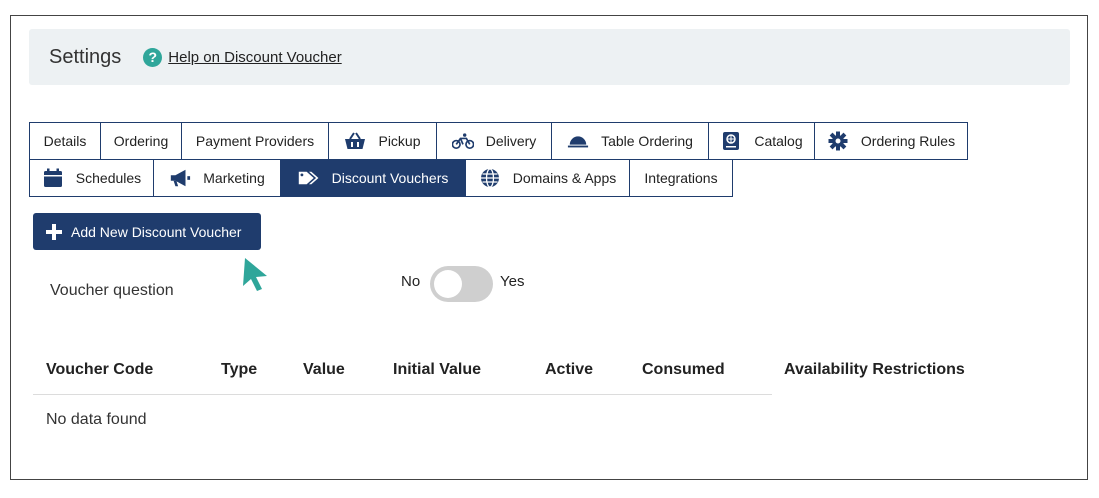 The width and height of the screenshot is (1099, 498). Describe the element at coordinates (250, 269) in the screenshot. I see `mouse-pointer-icon` at that location.